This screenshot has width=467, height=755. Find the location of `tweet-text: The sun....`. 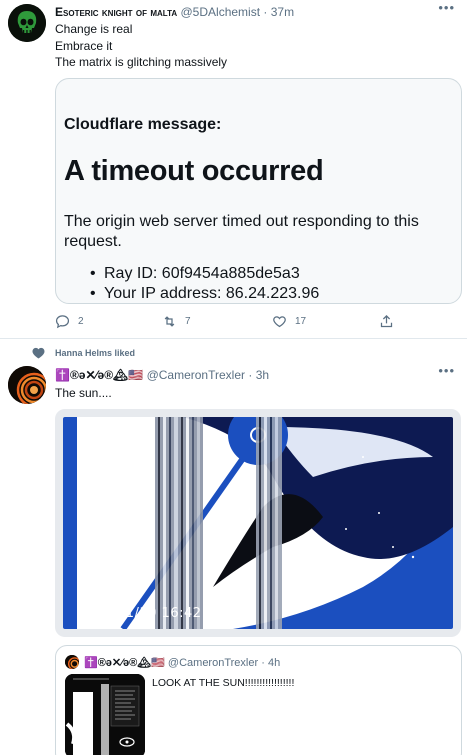

tweet-text: The sun.... is located at coordinates (83, 393).